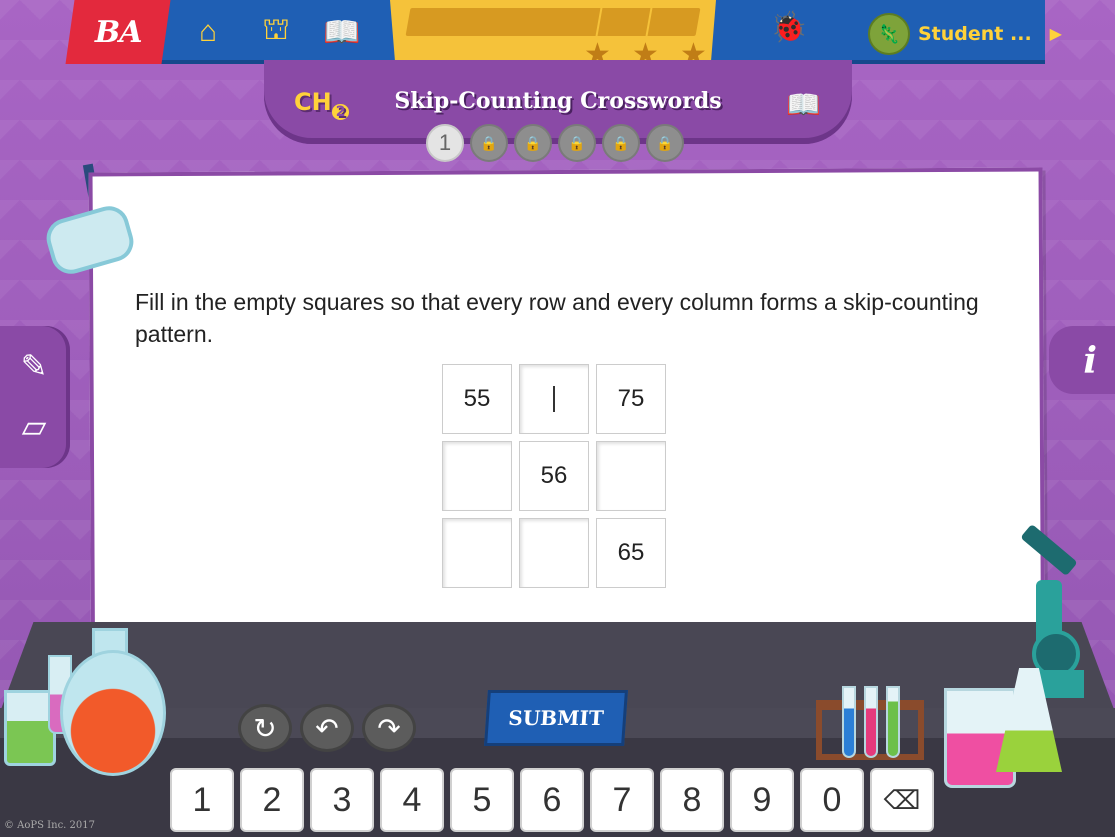  What do you see at coordinates (1082, 360) in the screenshot?
I see `info-panel` at bounding box center [1082, 360].